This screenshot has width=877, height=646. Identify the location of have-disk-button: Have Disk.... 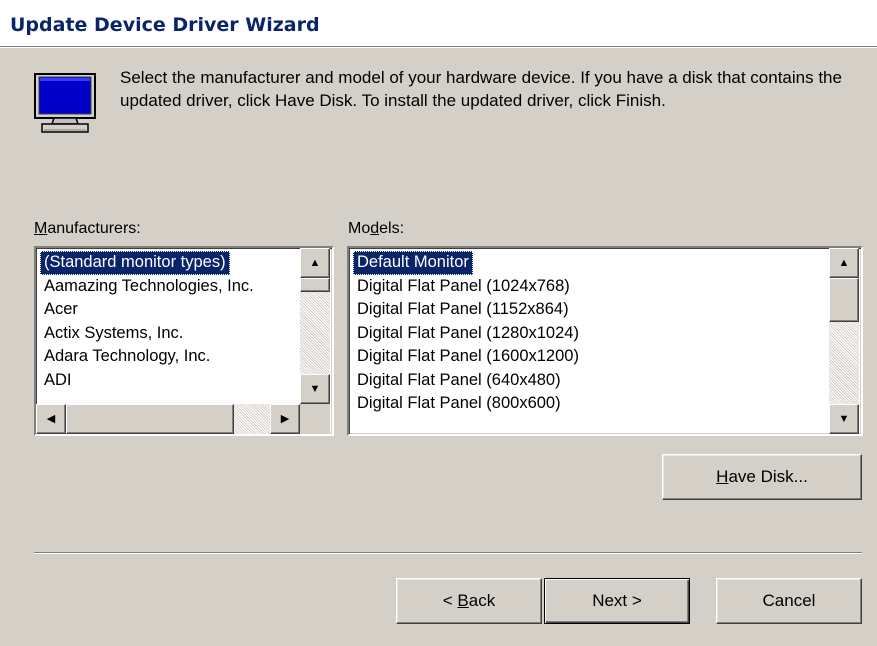
(762, 477).